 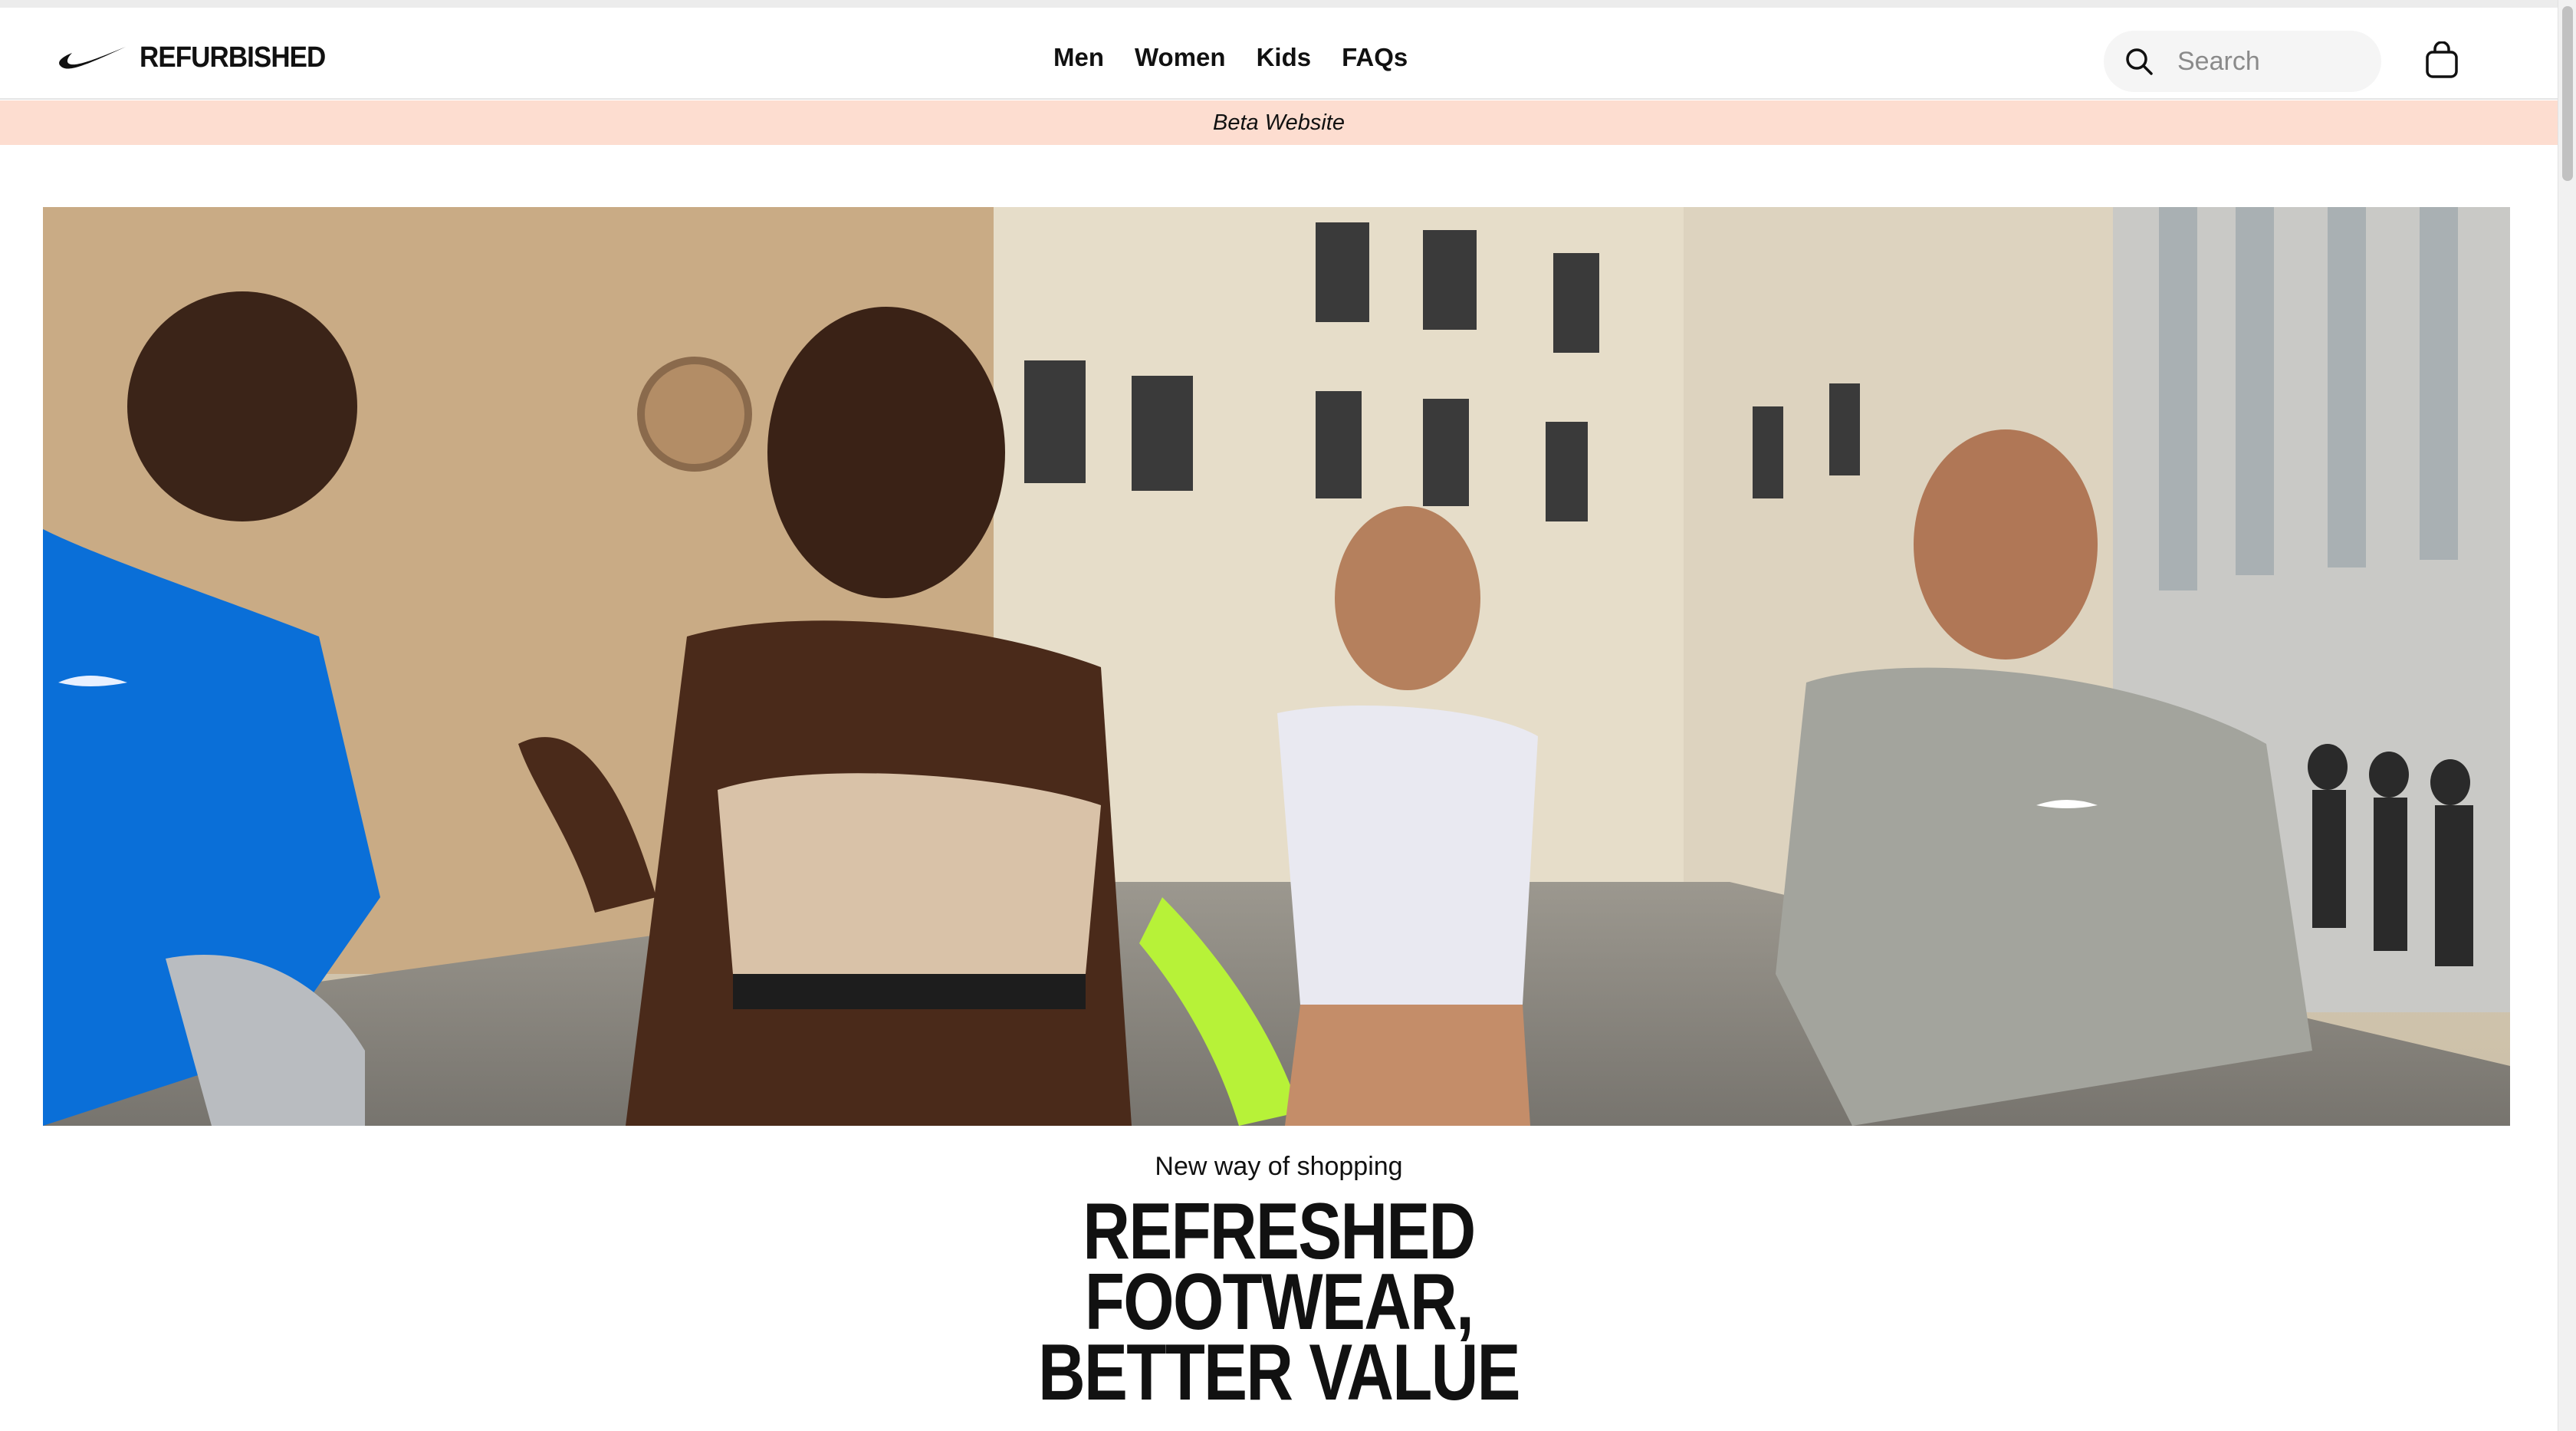 What do you see at coordinates (1375, 57) in the screenshot?
I see `nav-item-faqs: FAQs` at bounding box center [1375, 57].